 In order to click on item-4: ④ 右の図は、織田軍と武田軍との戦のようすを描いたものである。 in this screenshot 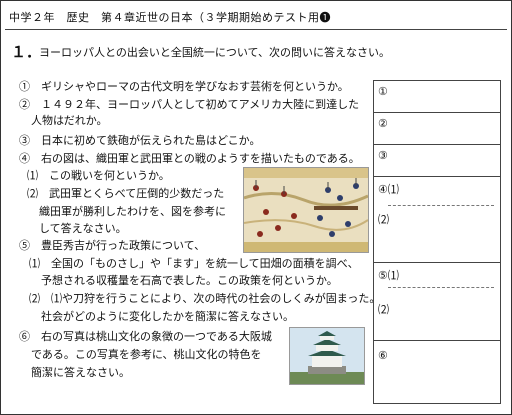, I will do `click(189, 158)`.